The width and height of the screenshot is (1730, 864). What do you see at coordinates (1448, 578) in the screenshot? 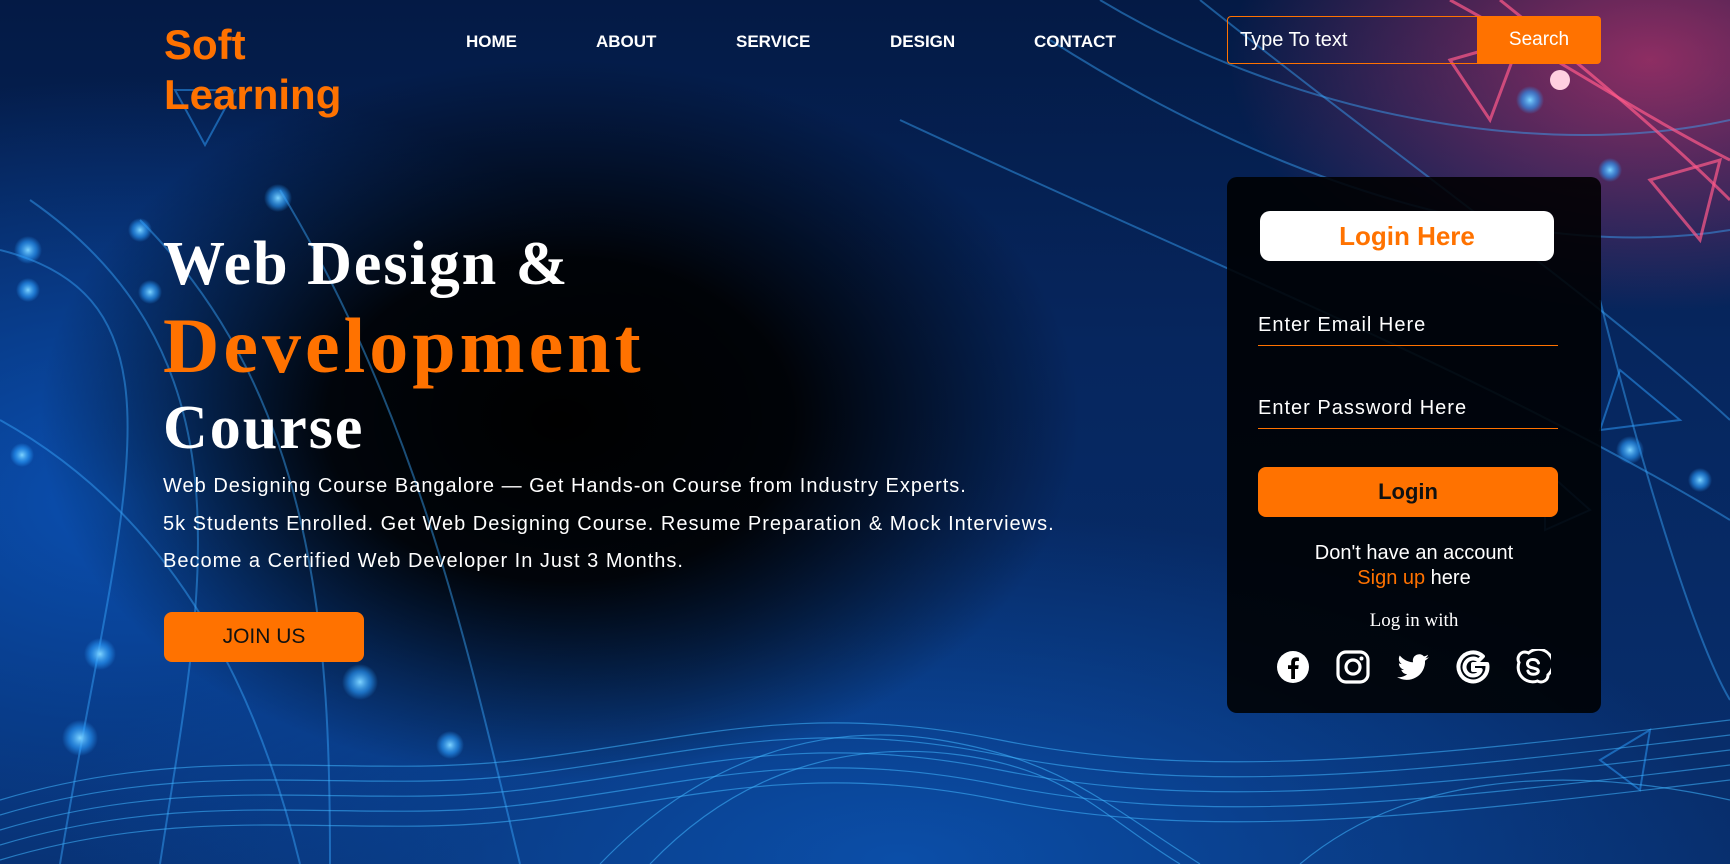
I see `signup-suffix: here` at bounding box center [1448, 578].